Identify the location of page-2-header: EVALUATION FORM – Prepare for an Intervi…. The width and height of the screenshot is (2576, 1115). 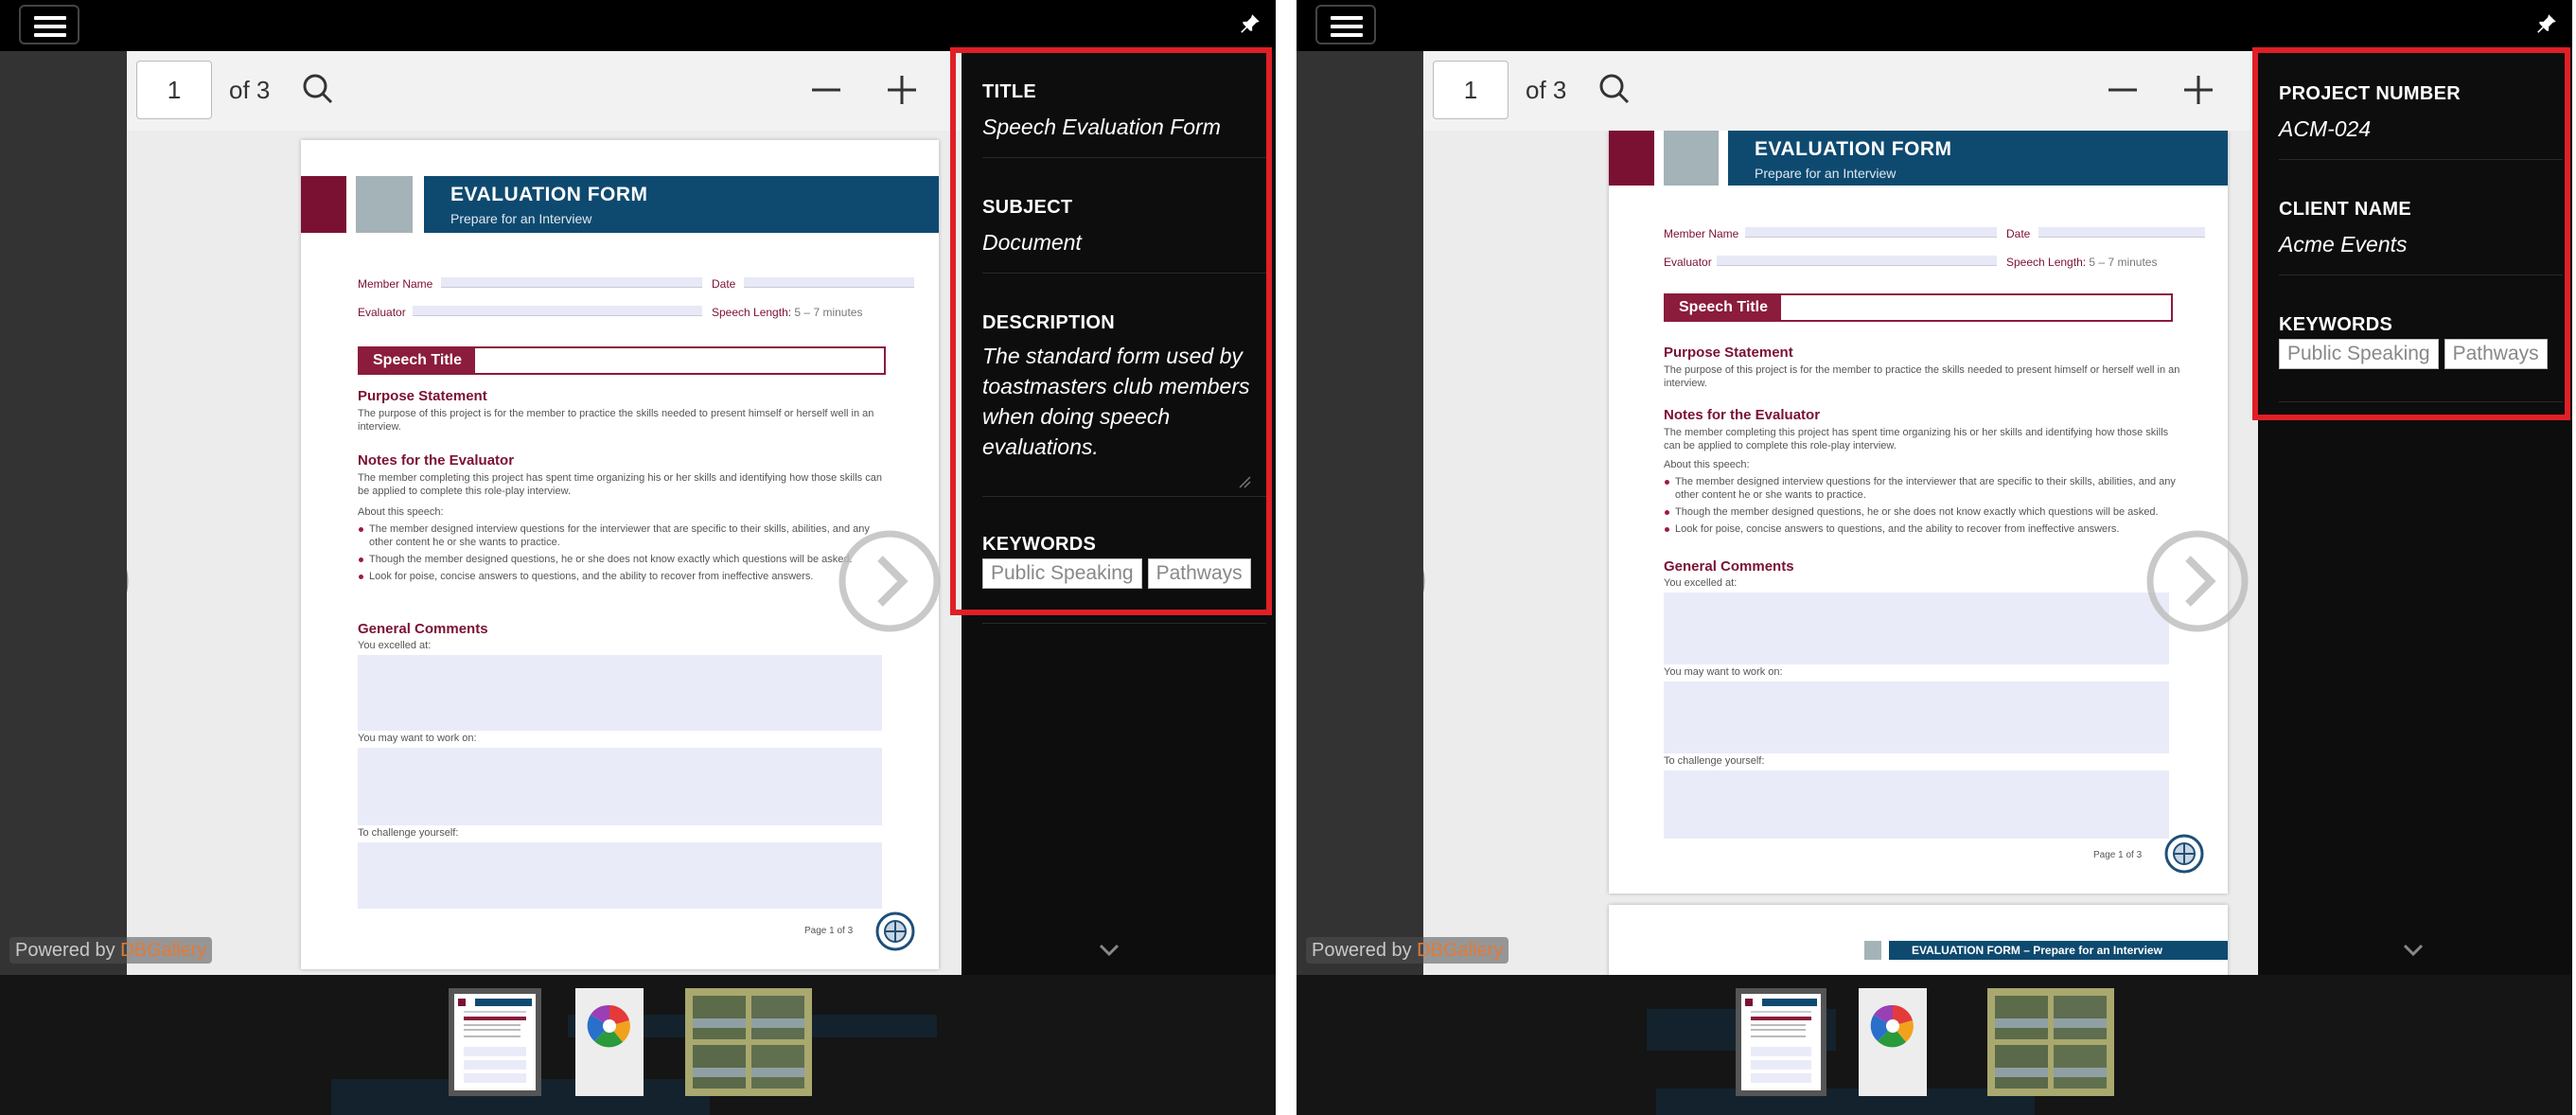
(2037, 950).